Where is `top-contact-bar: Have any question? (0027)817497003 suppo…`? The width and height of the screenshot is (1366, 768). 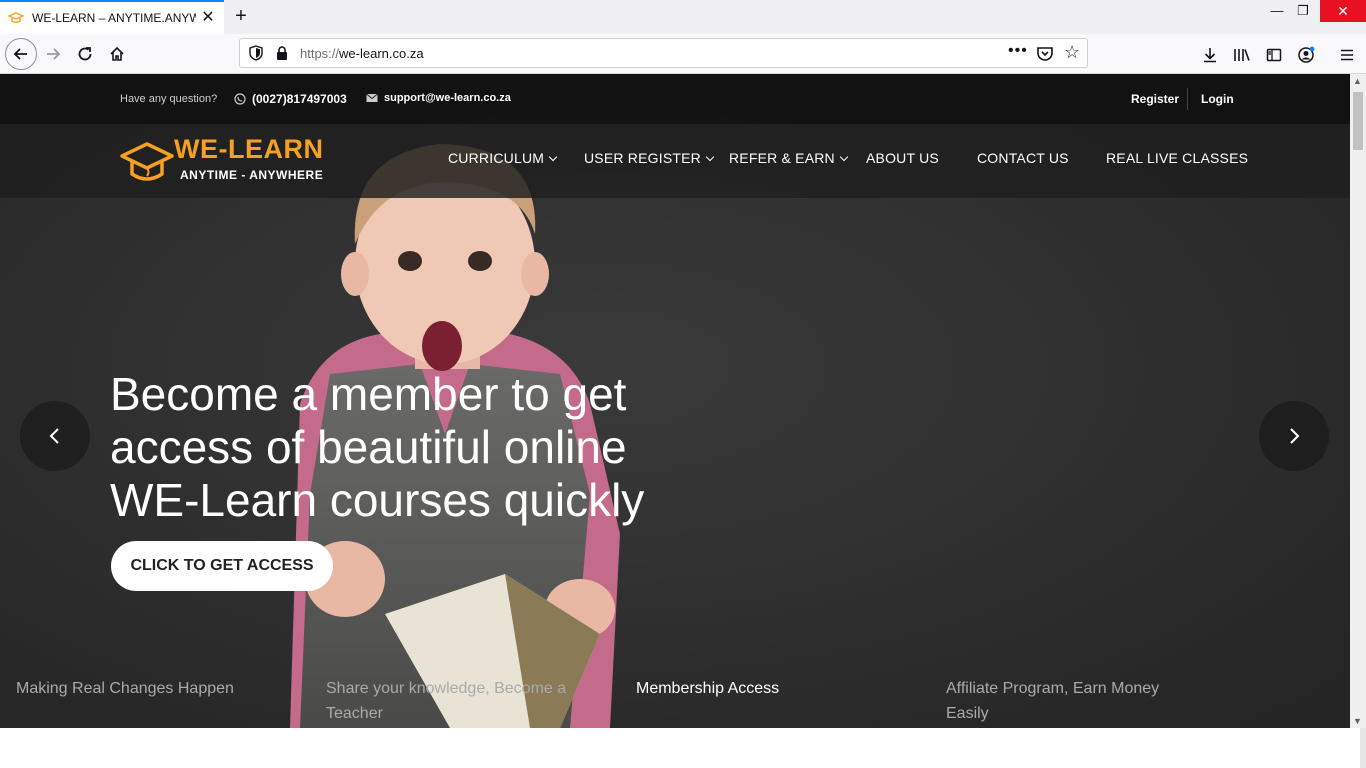
top-contact-bar: Have any question? (0027)817497003 suppo… is located at coordinates (675, 99).